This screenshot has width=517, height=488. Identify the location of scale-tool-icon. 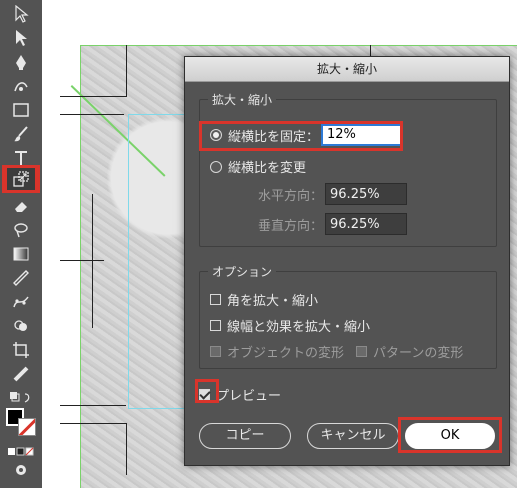
(21, 179).